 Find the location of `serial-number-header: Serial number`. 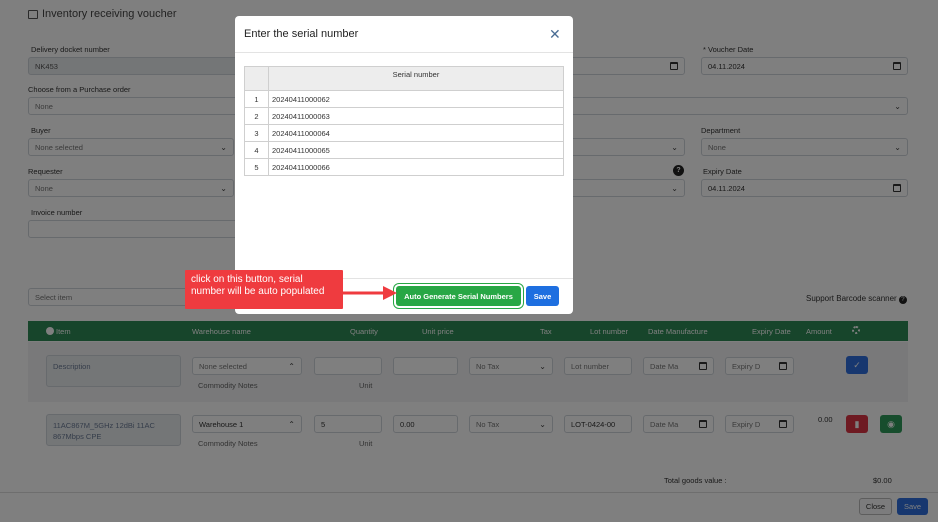

serial-number-header: Serial number is located at coordinates (416, 78).